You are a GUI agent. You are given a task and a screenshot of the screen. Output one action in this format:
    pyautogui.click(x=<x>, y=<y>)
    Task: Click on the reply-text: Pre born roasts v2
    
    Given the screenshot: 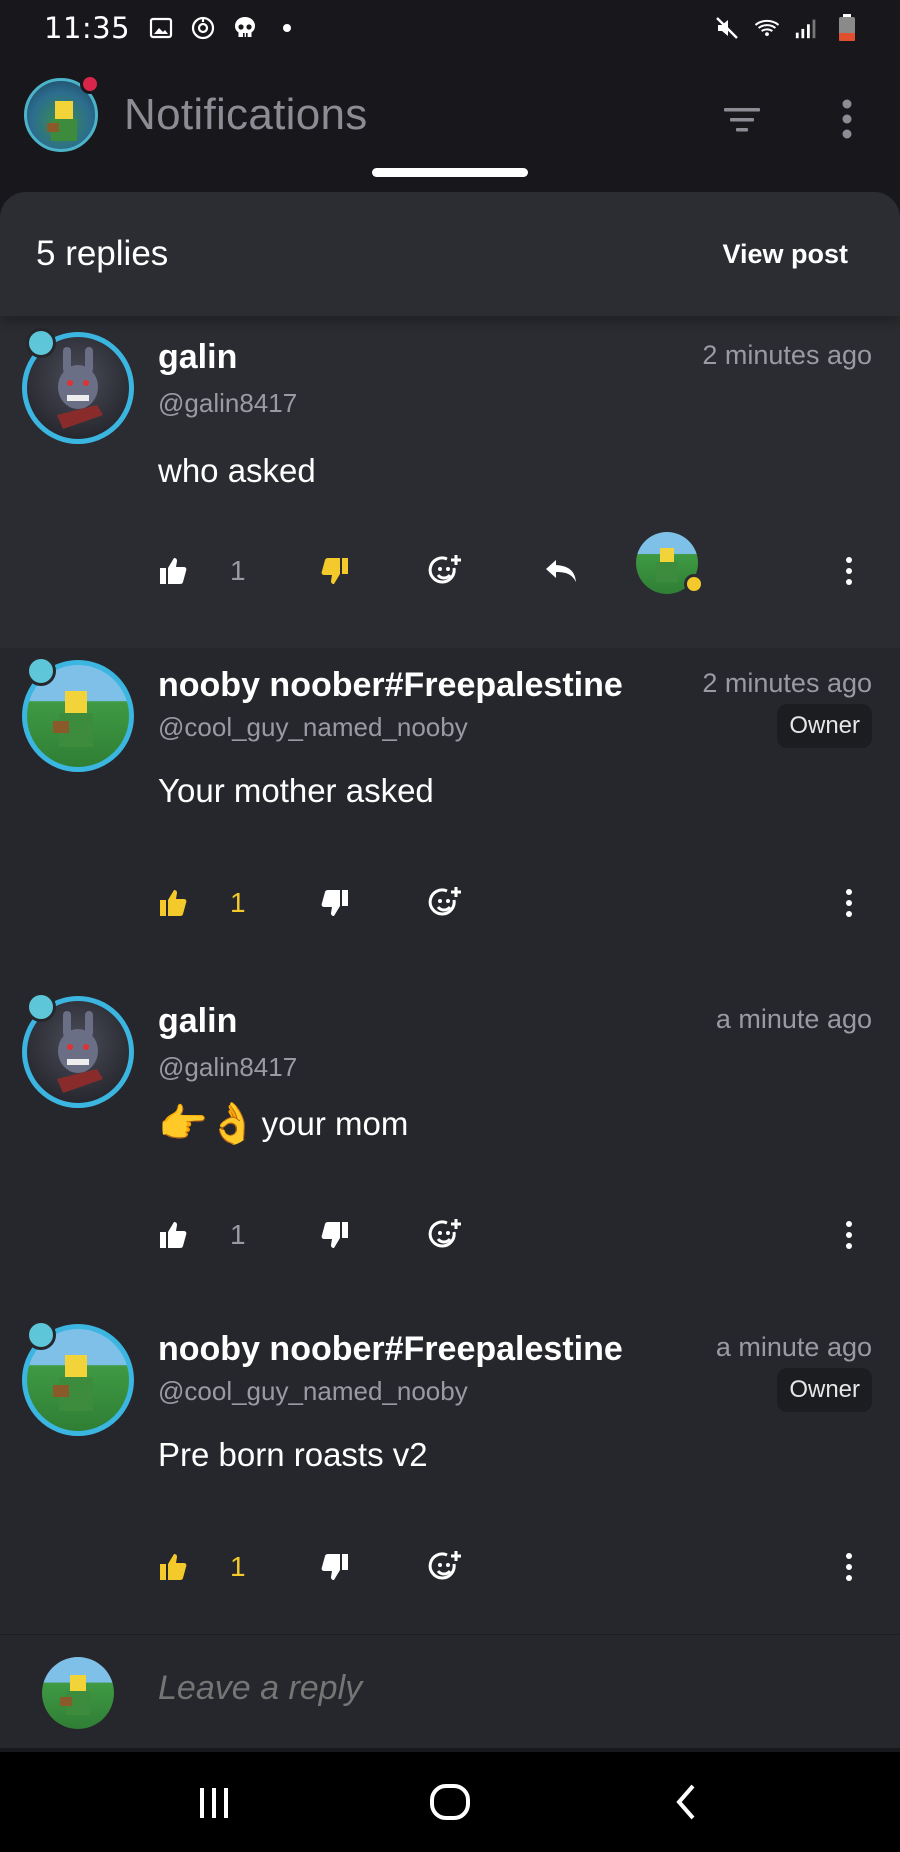 What is the action you would take?
    pyautogui.click(x=293, y=1455)
    